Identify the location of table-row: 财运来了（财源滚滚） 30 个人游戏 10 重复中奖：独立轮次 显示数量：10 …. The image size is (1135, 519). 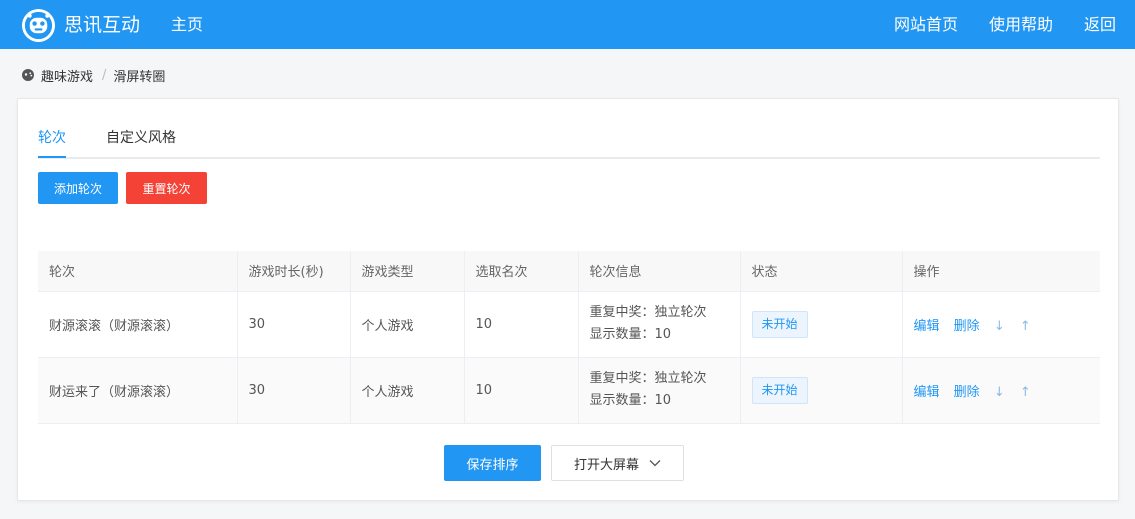
(569, 390).